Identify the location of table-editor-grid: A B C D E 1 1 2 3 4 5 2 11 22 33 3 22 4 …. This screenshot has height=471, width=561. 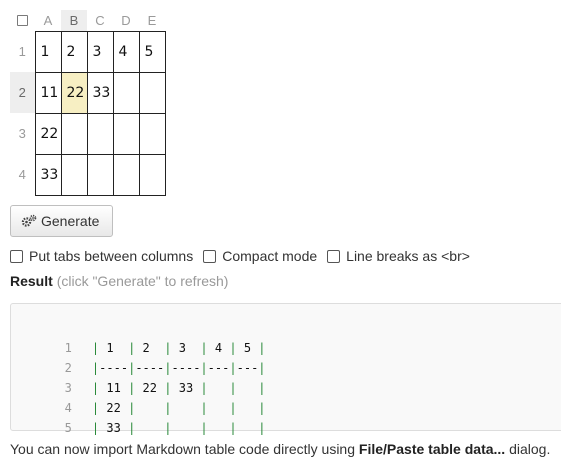
(88, 103).